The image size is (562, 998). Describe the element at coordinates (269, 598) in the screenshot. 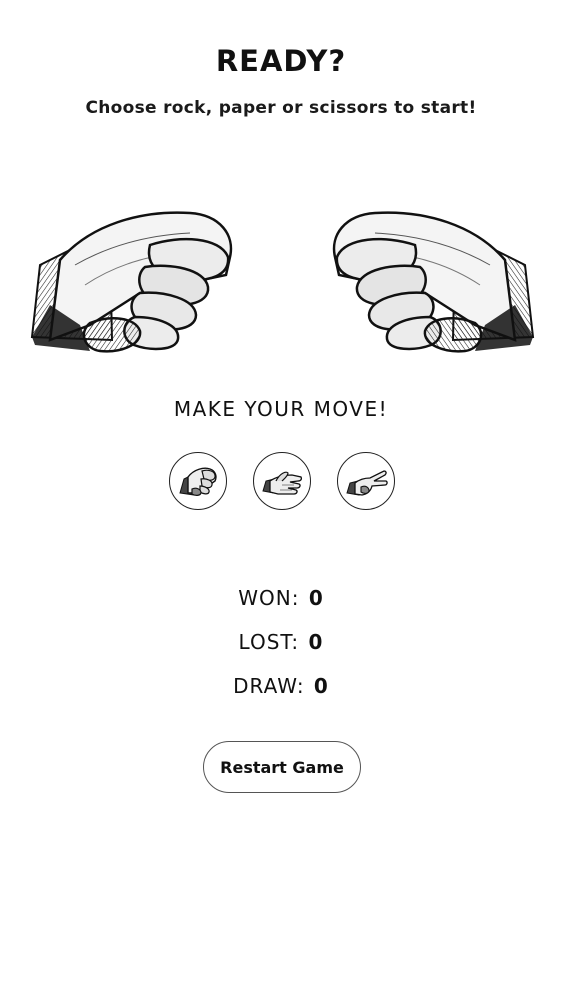

I see `won-label: WON:` at that location.